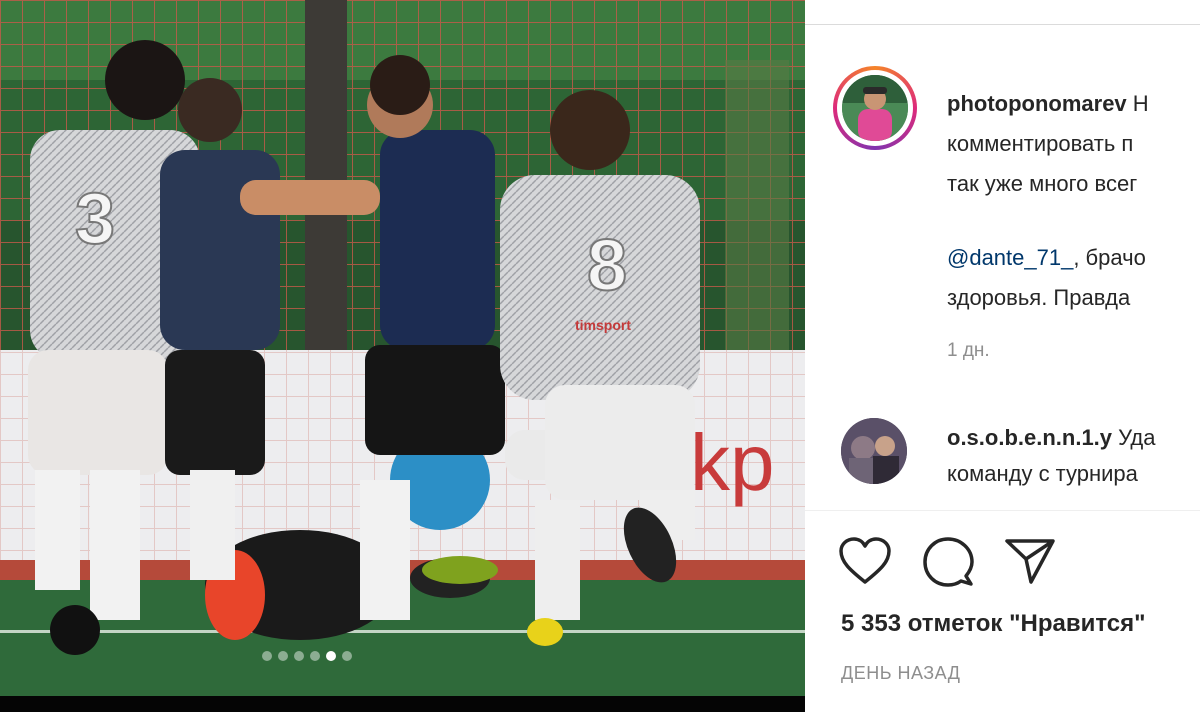  What do you see at coordinates (1042, 473) in the screenshot?
I see `comment-text: команду с турнира` at bounding box center [1042, 473].